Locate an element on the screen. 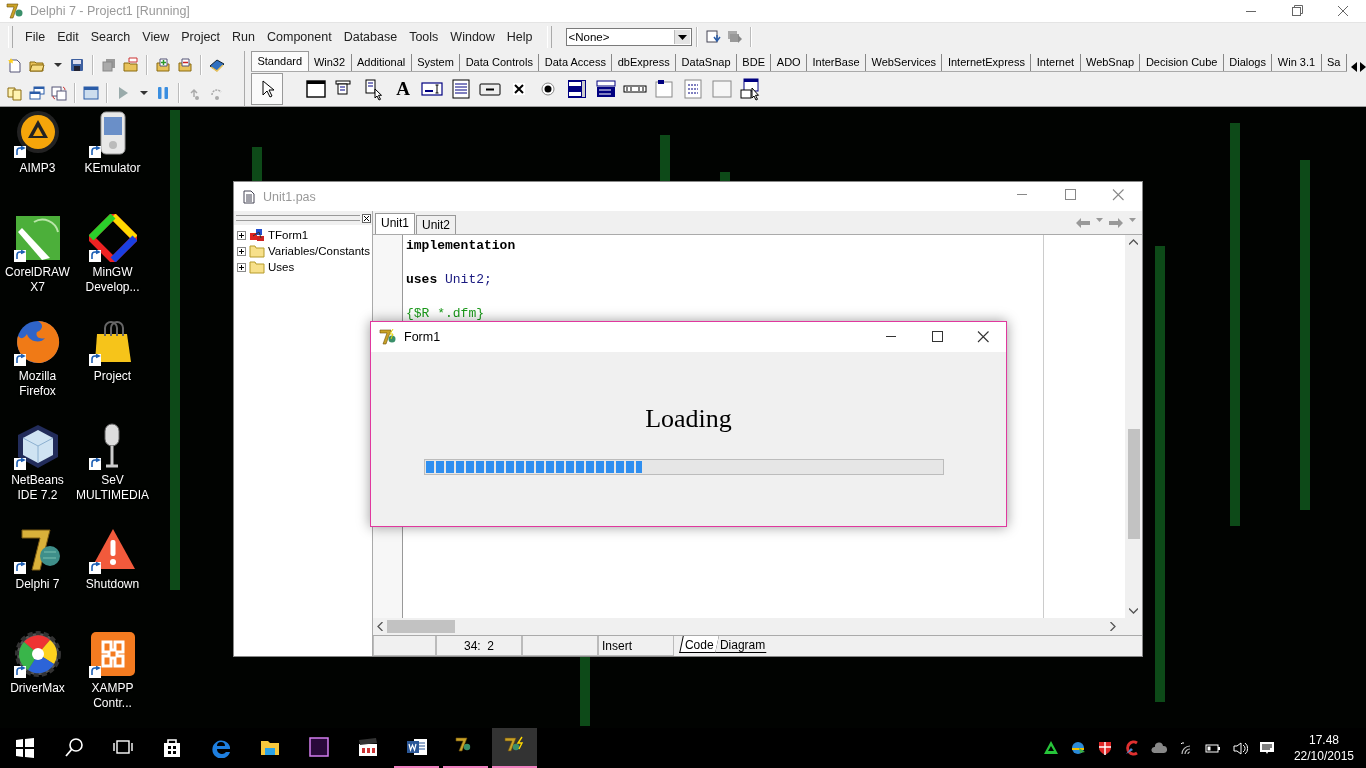 This screenshot has width=1366, height=768. editor-tab: Unit2 is located at coordinates (436, 224).